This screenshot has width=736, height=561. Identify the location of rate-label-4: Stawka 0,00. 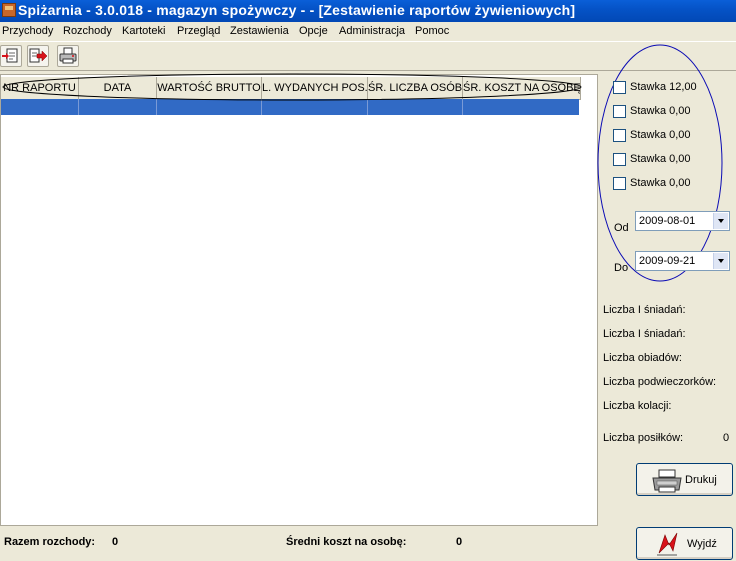
(660, 159).